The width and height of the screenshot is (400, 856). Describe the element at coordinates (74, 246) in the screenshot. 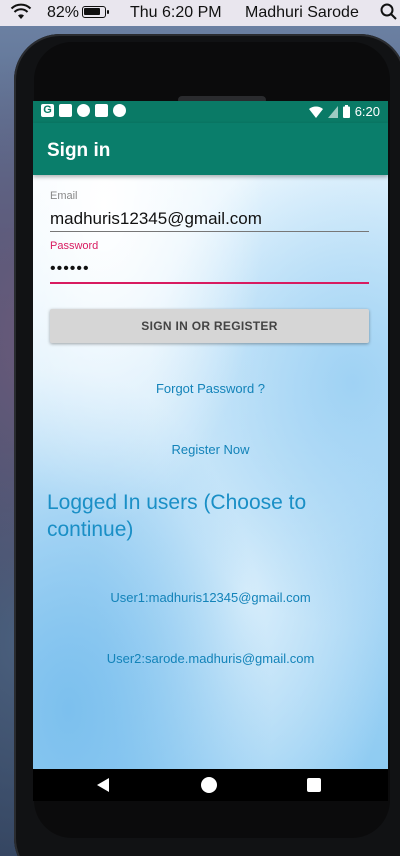

I see `password-label: Password` at that location.